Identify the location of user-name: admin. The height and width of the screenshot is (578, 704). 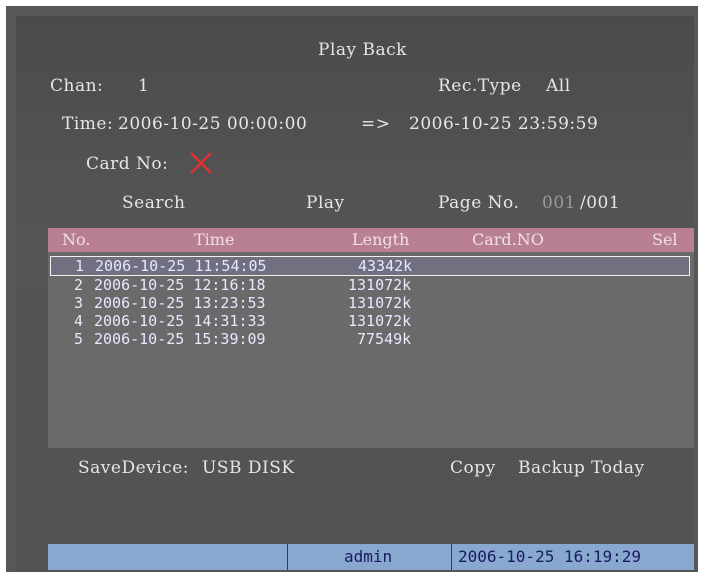
(368, 556).